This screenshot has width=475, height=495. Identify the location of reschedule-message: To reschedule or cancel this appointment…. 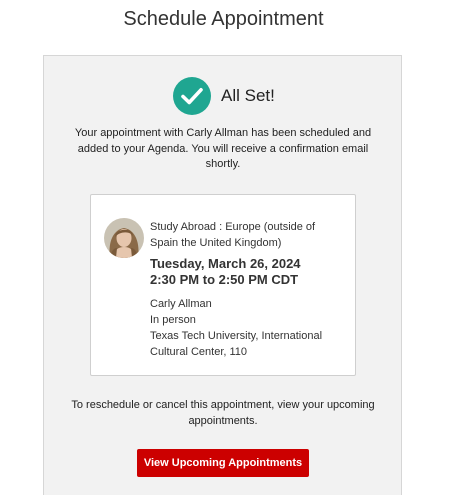
(223, 413).